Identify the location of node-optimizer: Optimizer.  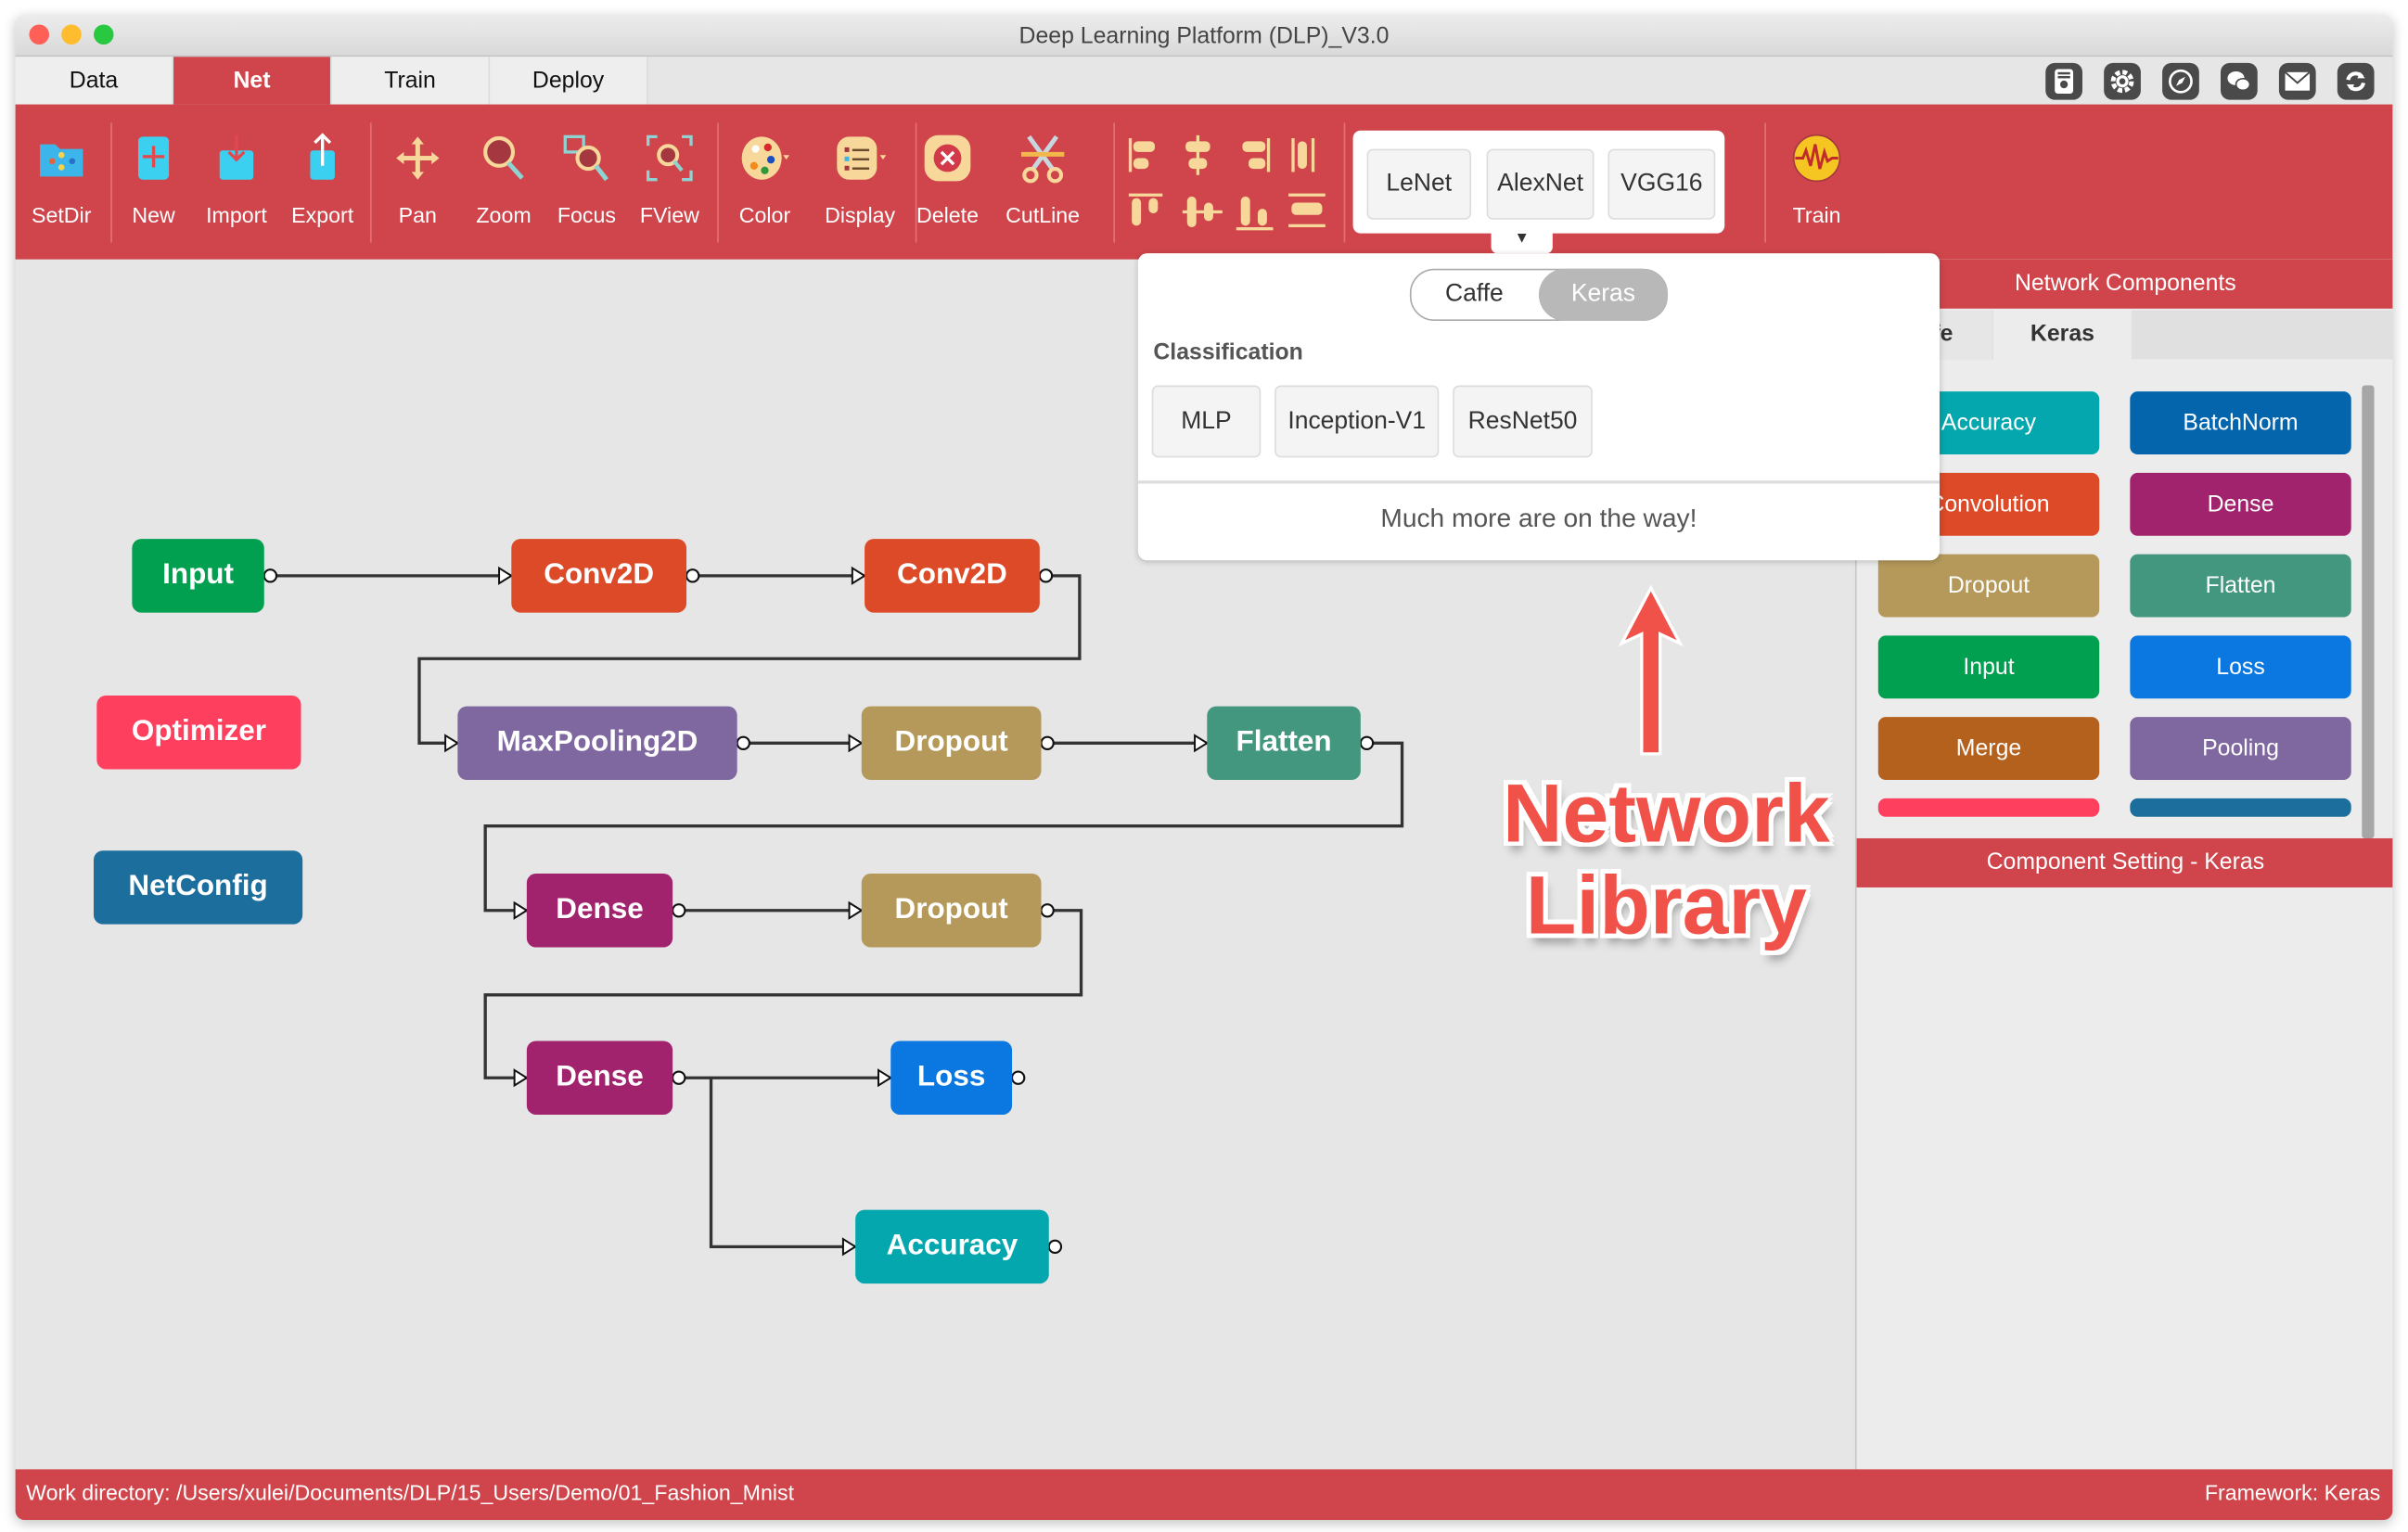
(198, 732).